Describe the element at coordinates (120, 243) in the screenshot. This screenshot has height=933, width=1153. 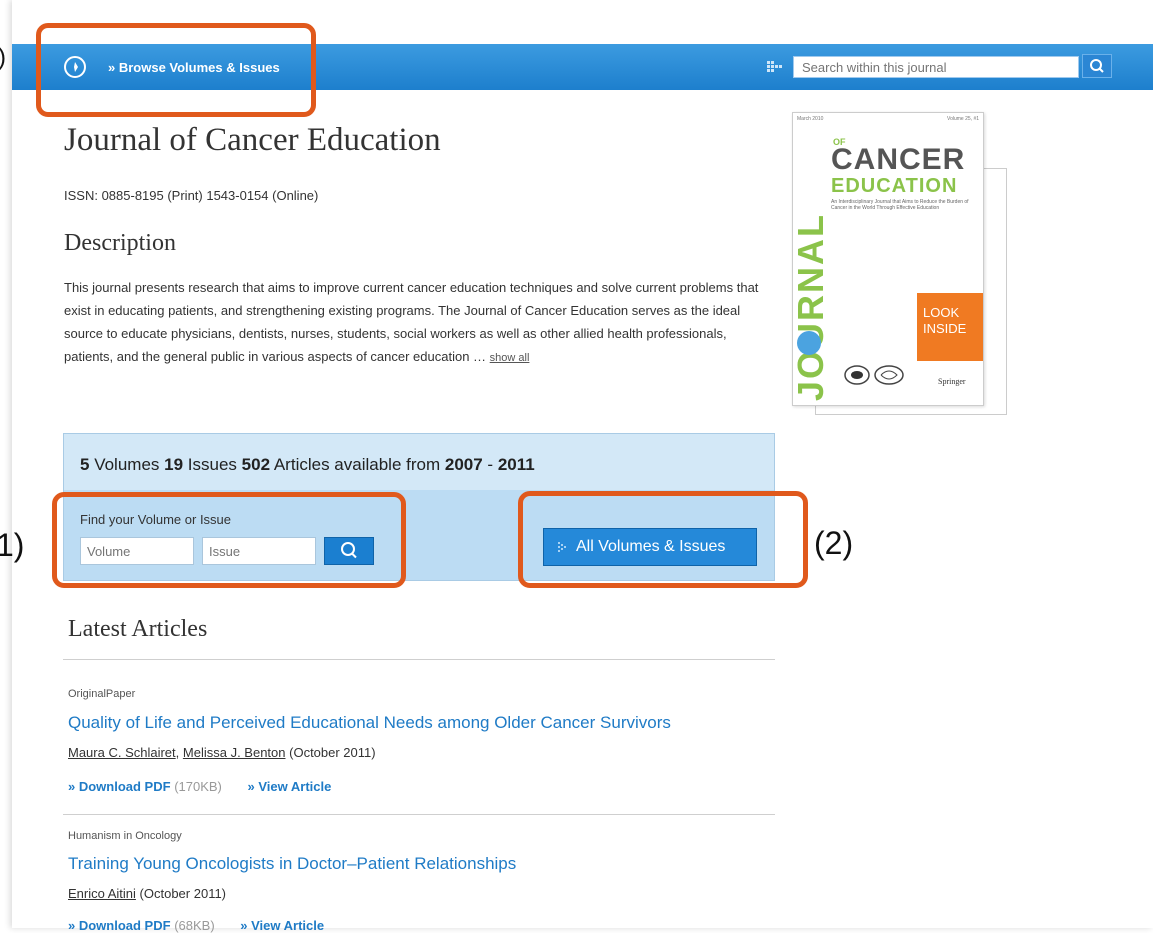
I see `description-heading: Description` at that location.